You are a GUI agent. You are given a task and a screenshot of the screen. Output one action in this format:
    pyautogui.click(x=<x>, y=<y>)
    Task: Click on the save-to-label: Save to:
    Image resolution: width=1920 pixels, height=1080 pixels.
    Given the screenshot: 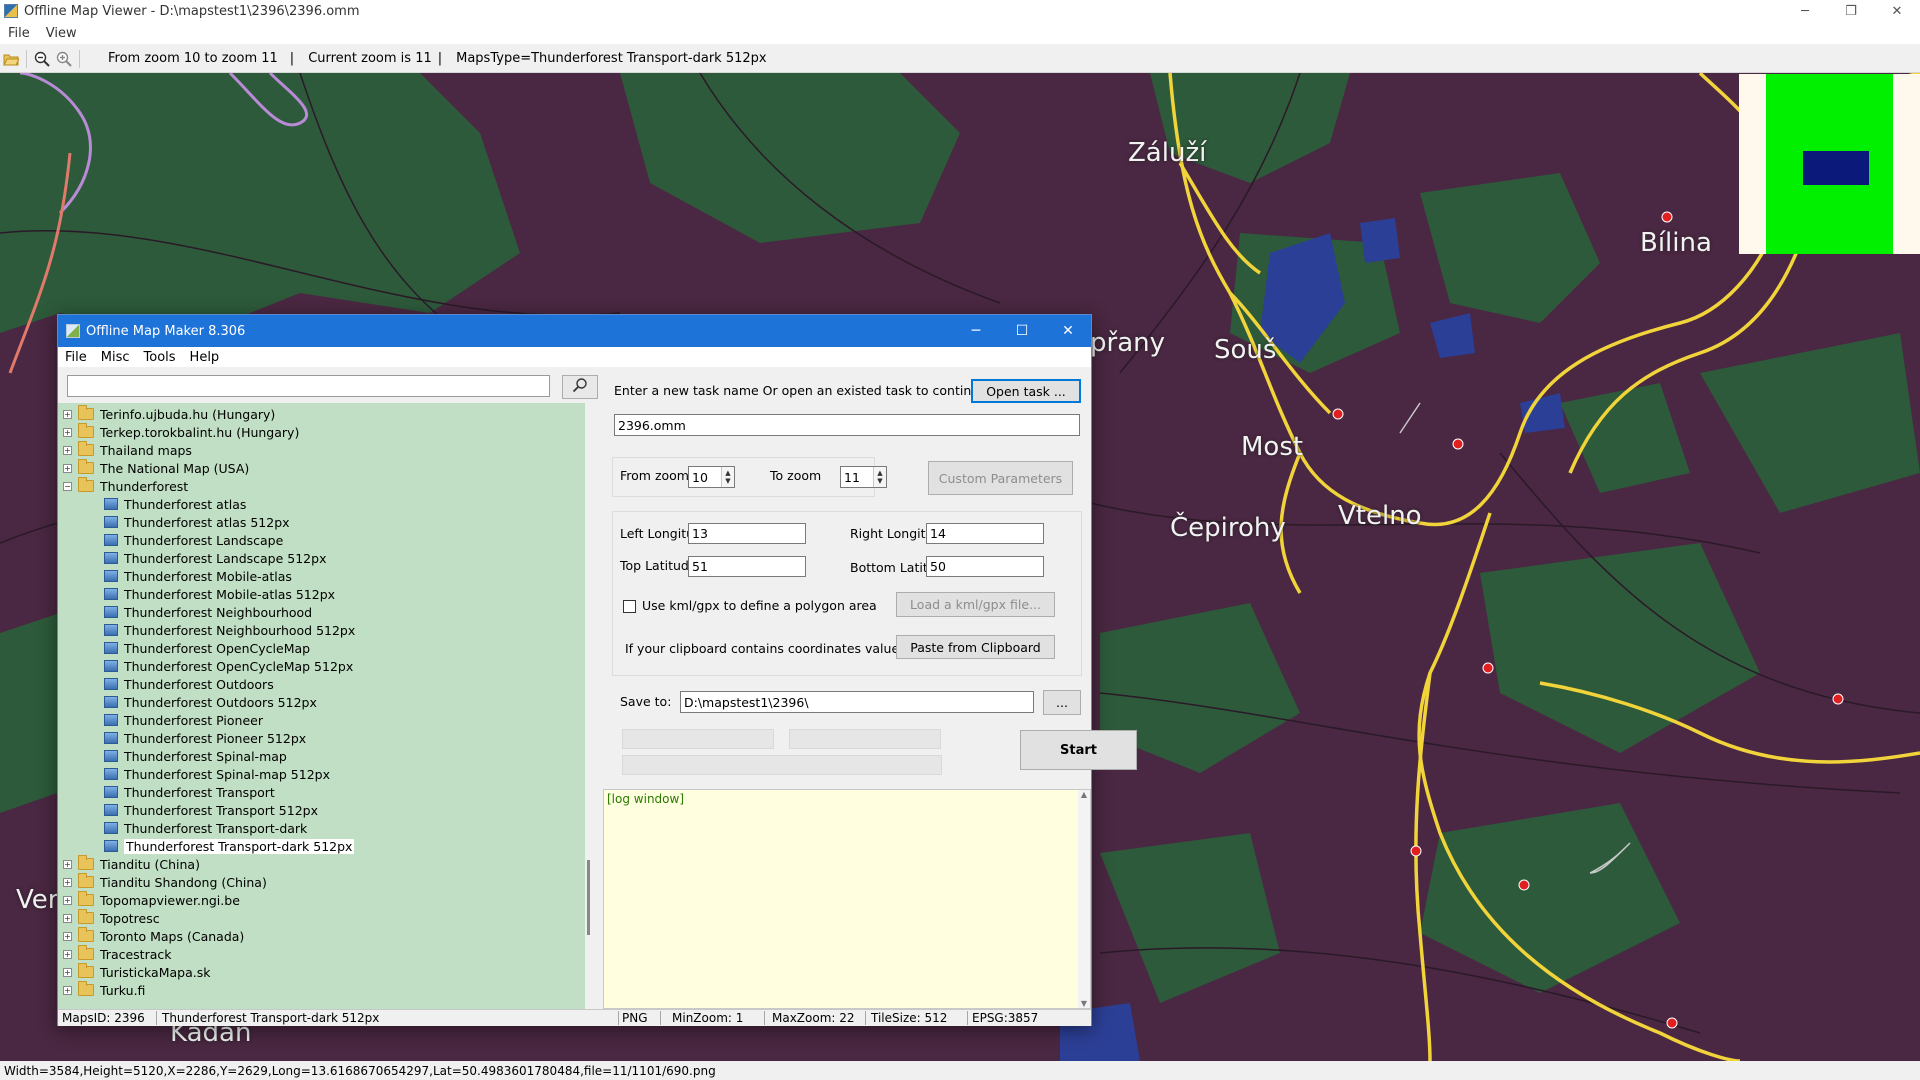 What is the action you would take?
    pyautogui.click(x=646, y=701)
    